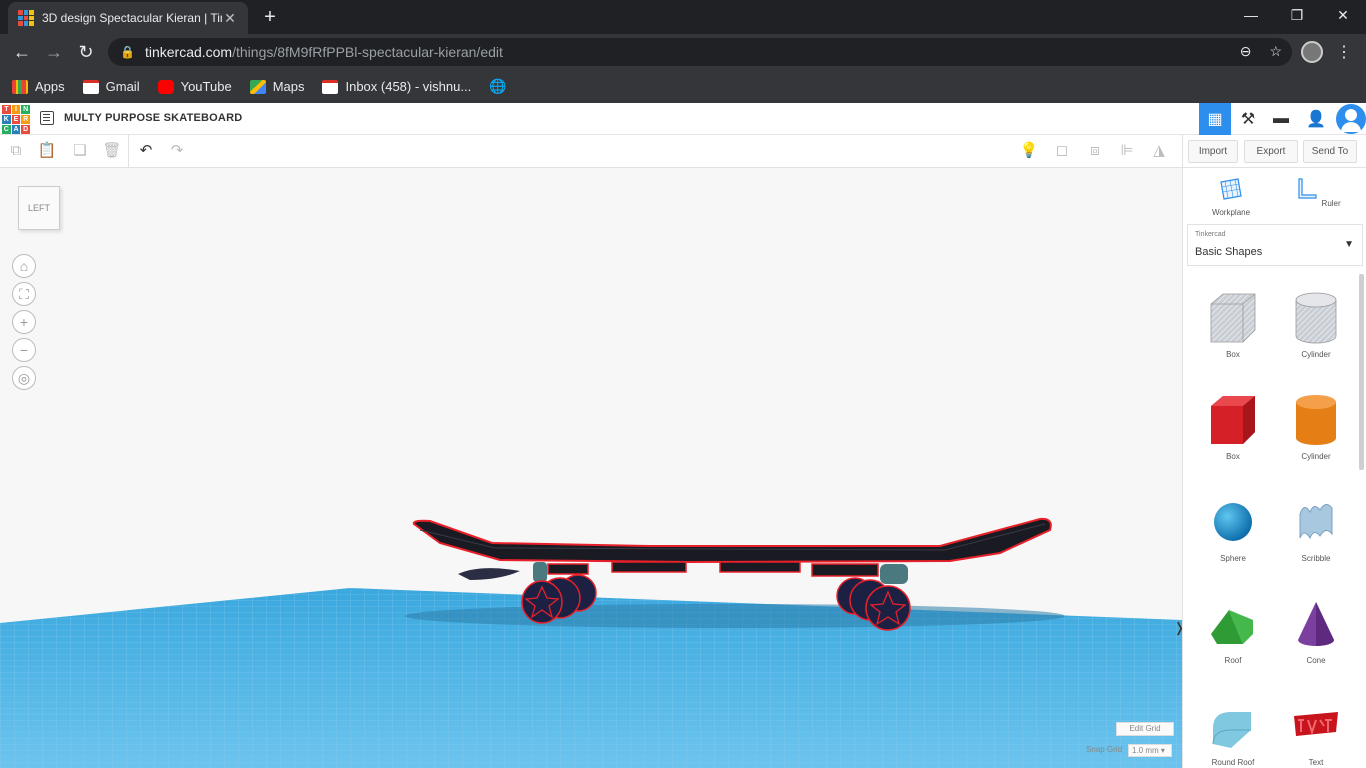  What do you see at coordinates (1095, 151) in the screenshot?
I see `group-icon: ⧈` at bounding box center [1095, 151].